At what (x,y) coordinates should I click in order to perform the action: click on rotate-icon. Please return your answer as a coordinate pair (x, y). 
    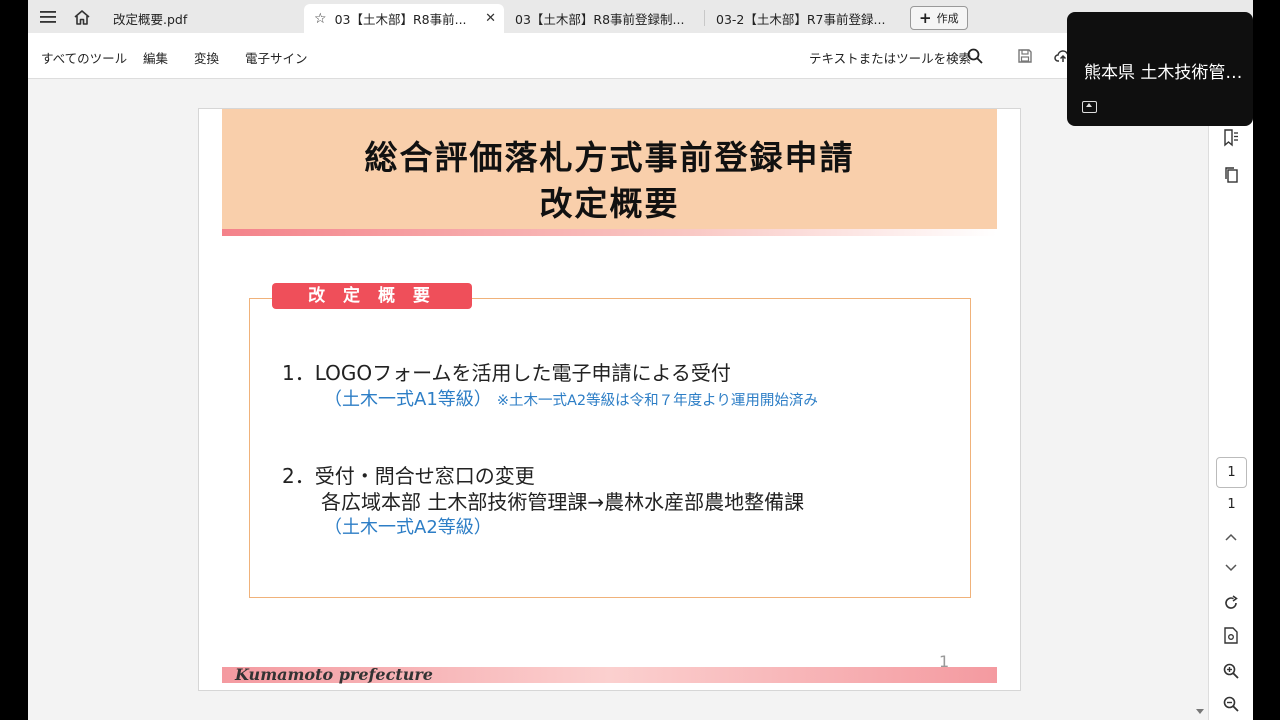
    Looking at the image, I should click on (1231, 603).